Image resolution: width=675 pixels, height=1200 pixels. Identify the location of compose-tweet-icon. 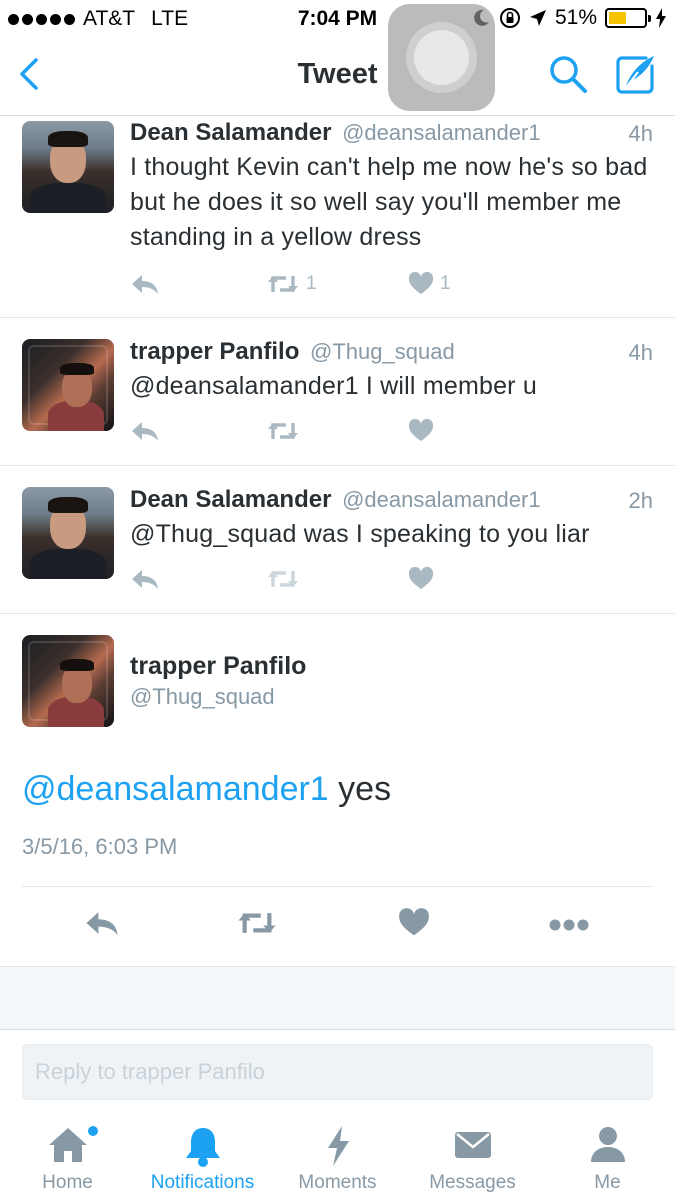
(635, 75).